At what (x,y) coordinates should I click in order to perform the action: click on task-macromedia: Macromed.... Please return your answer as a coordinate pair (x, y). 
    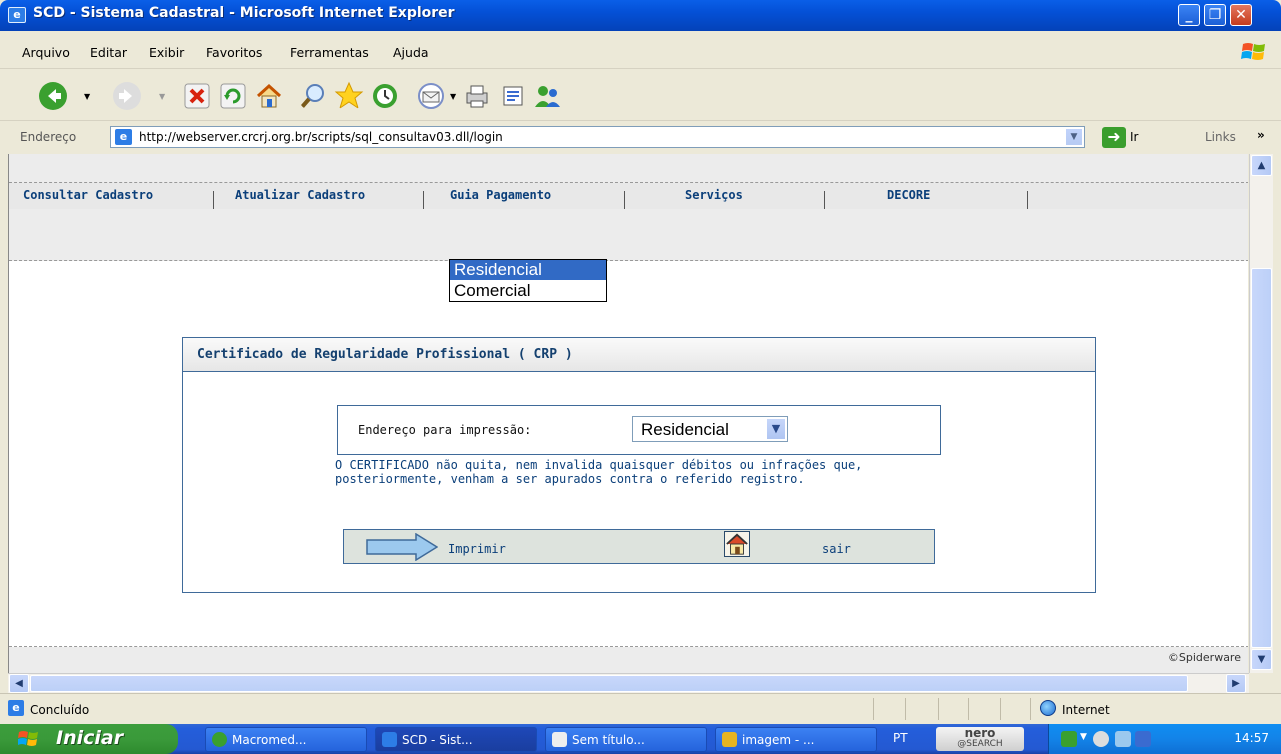
    Looking at the image, I should click on (286, 739).